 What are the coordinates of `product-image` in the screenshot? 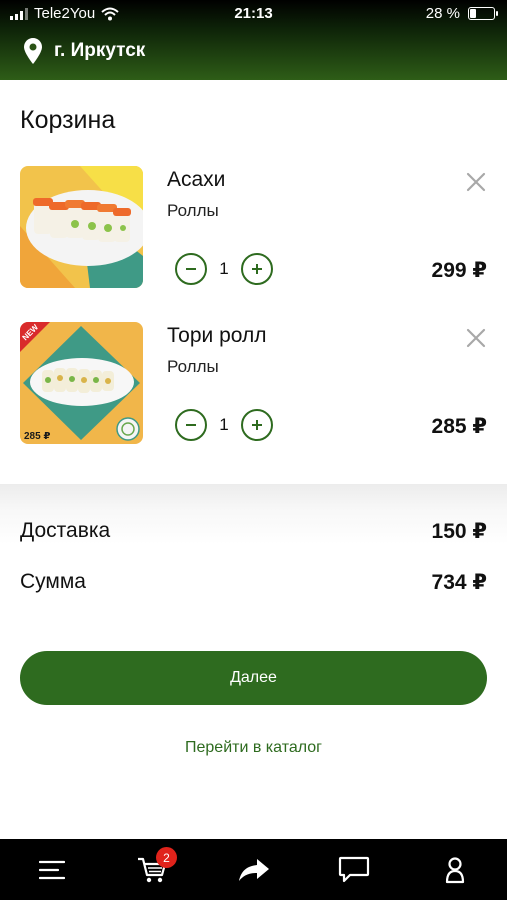 It's located at (81, 227).